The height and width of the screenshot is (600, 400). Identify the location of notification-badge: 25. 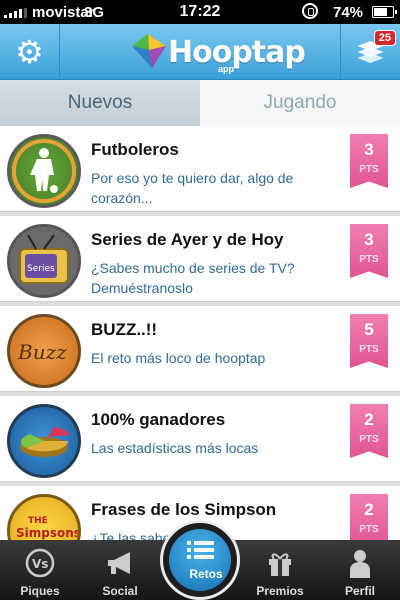
(384, 38).